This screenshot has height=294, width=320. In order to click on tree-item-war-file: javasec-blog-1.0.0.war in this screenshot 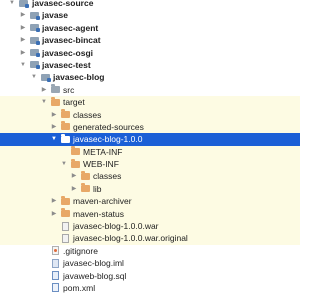, I will do `click(150, 226)`.